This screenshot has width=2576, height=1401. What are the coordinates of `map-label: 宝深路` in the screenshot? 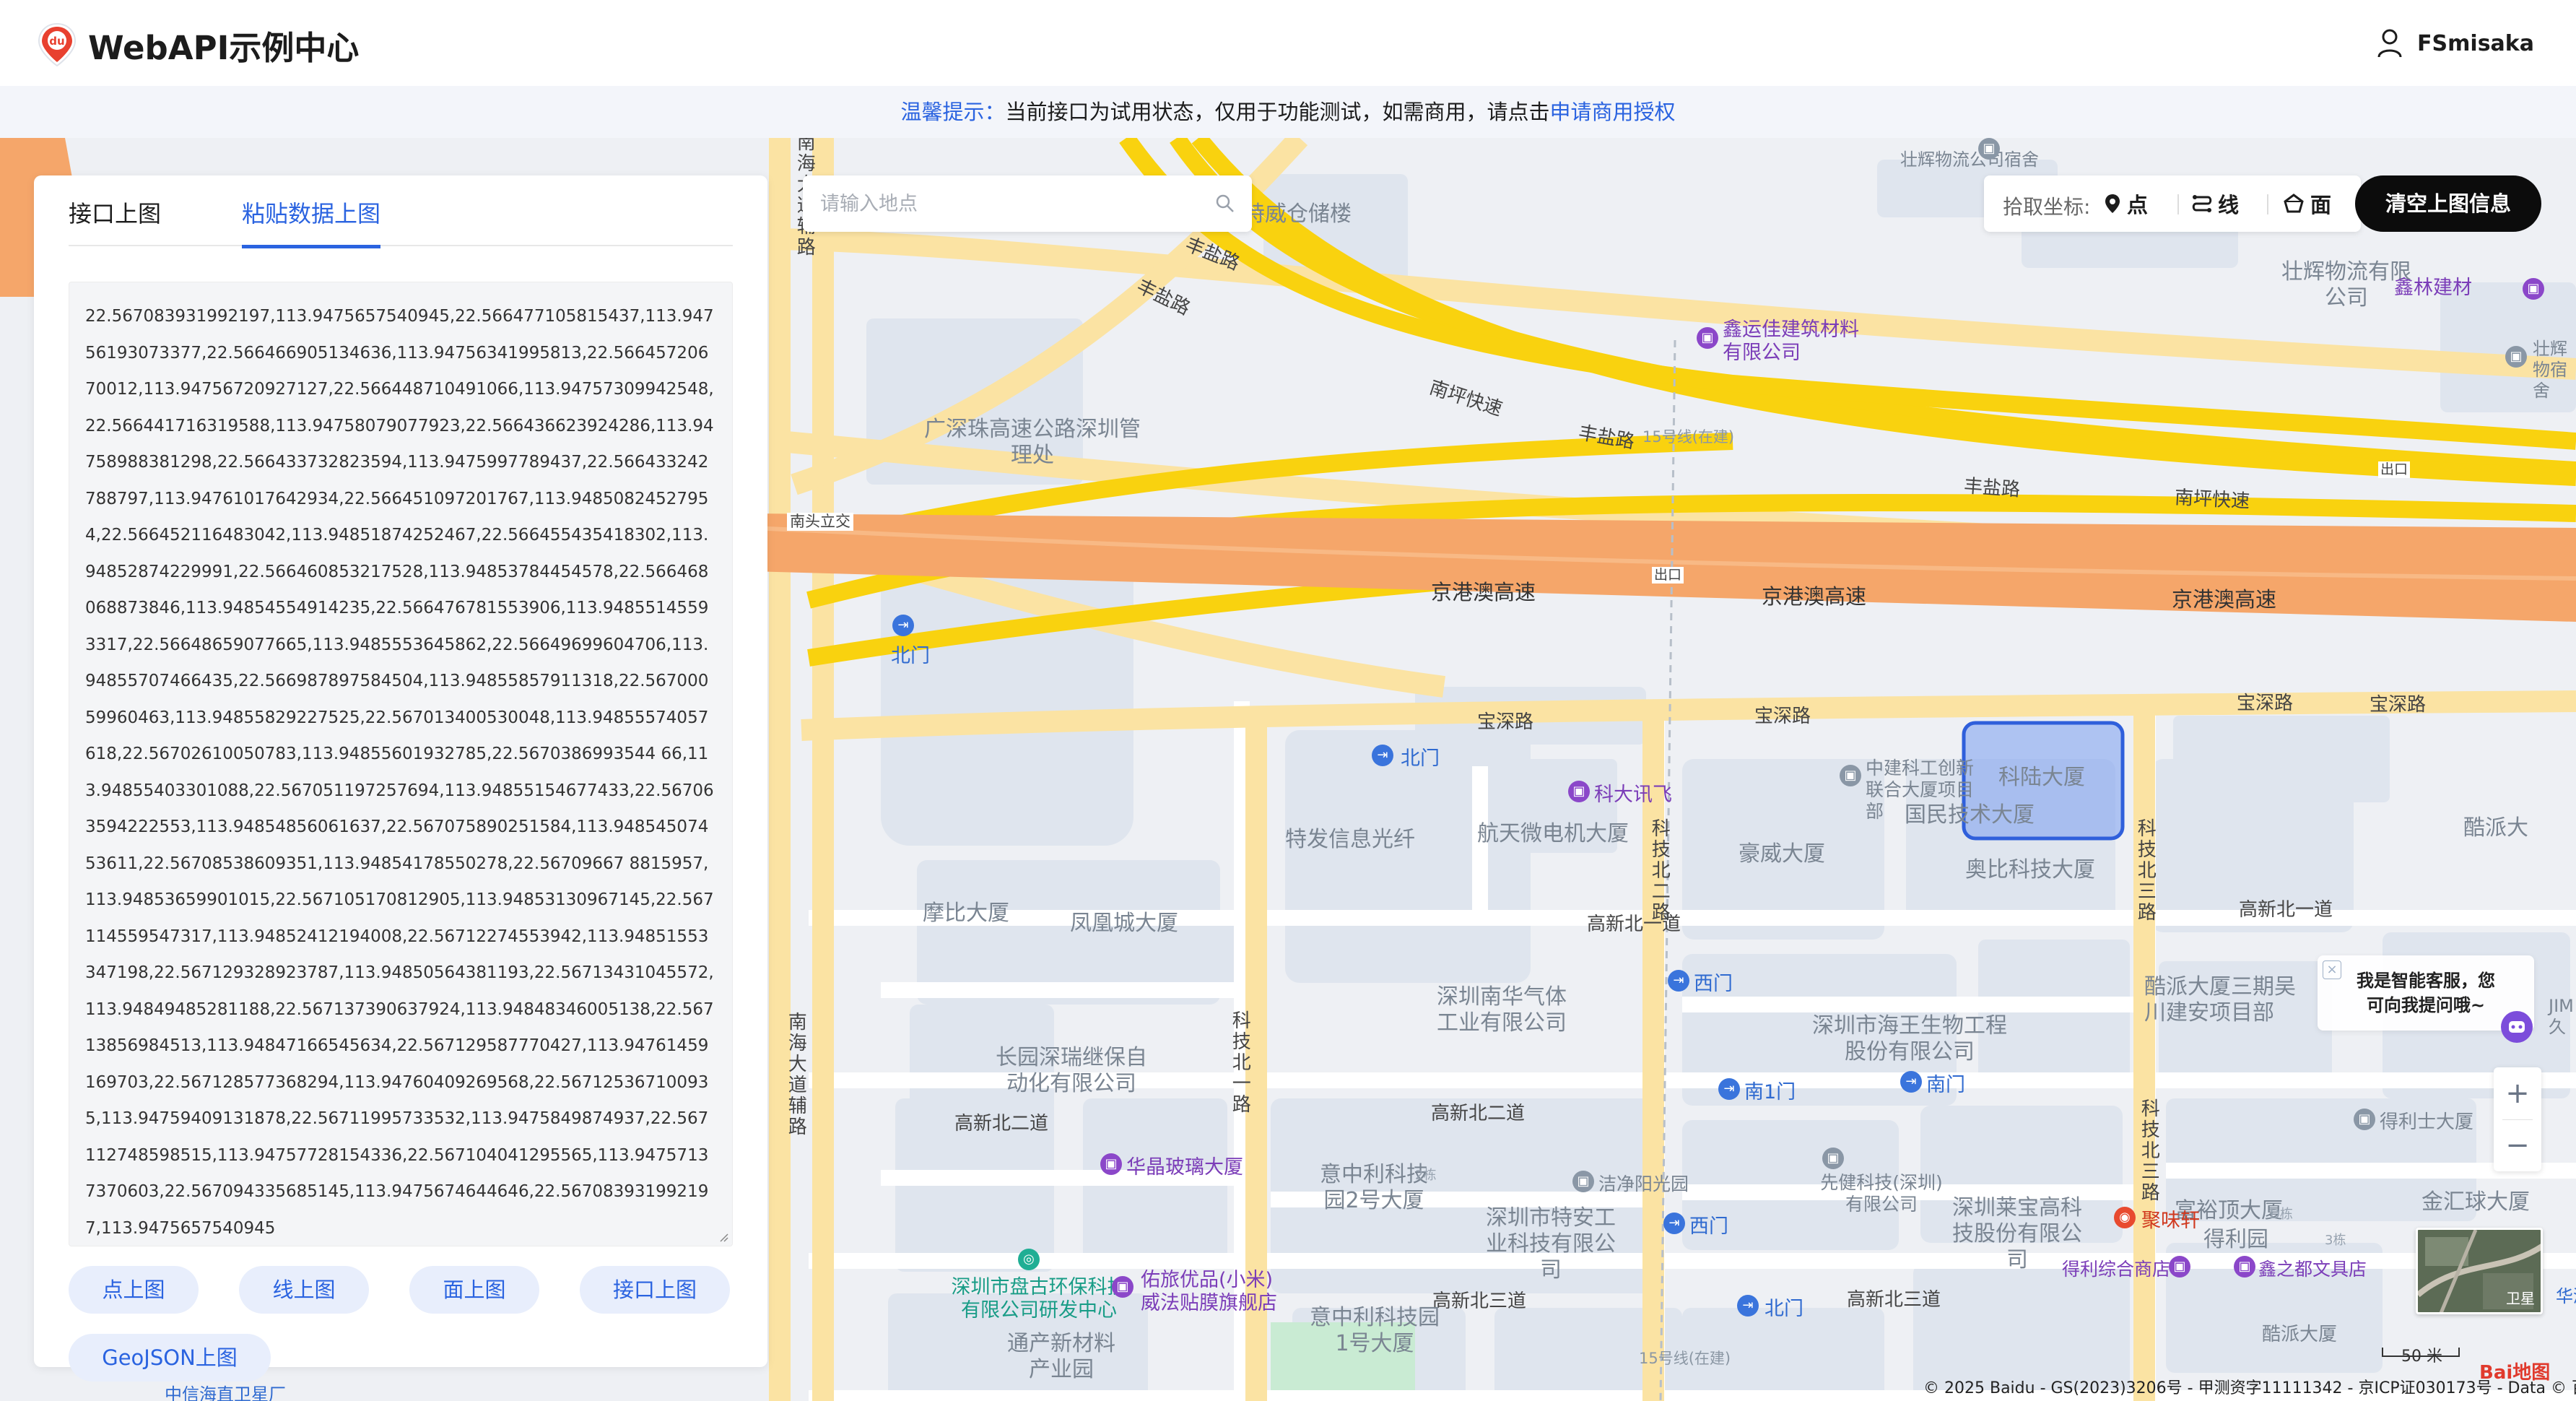 It's located at (1782, 717).